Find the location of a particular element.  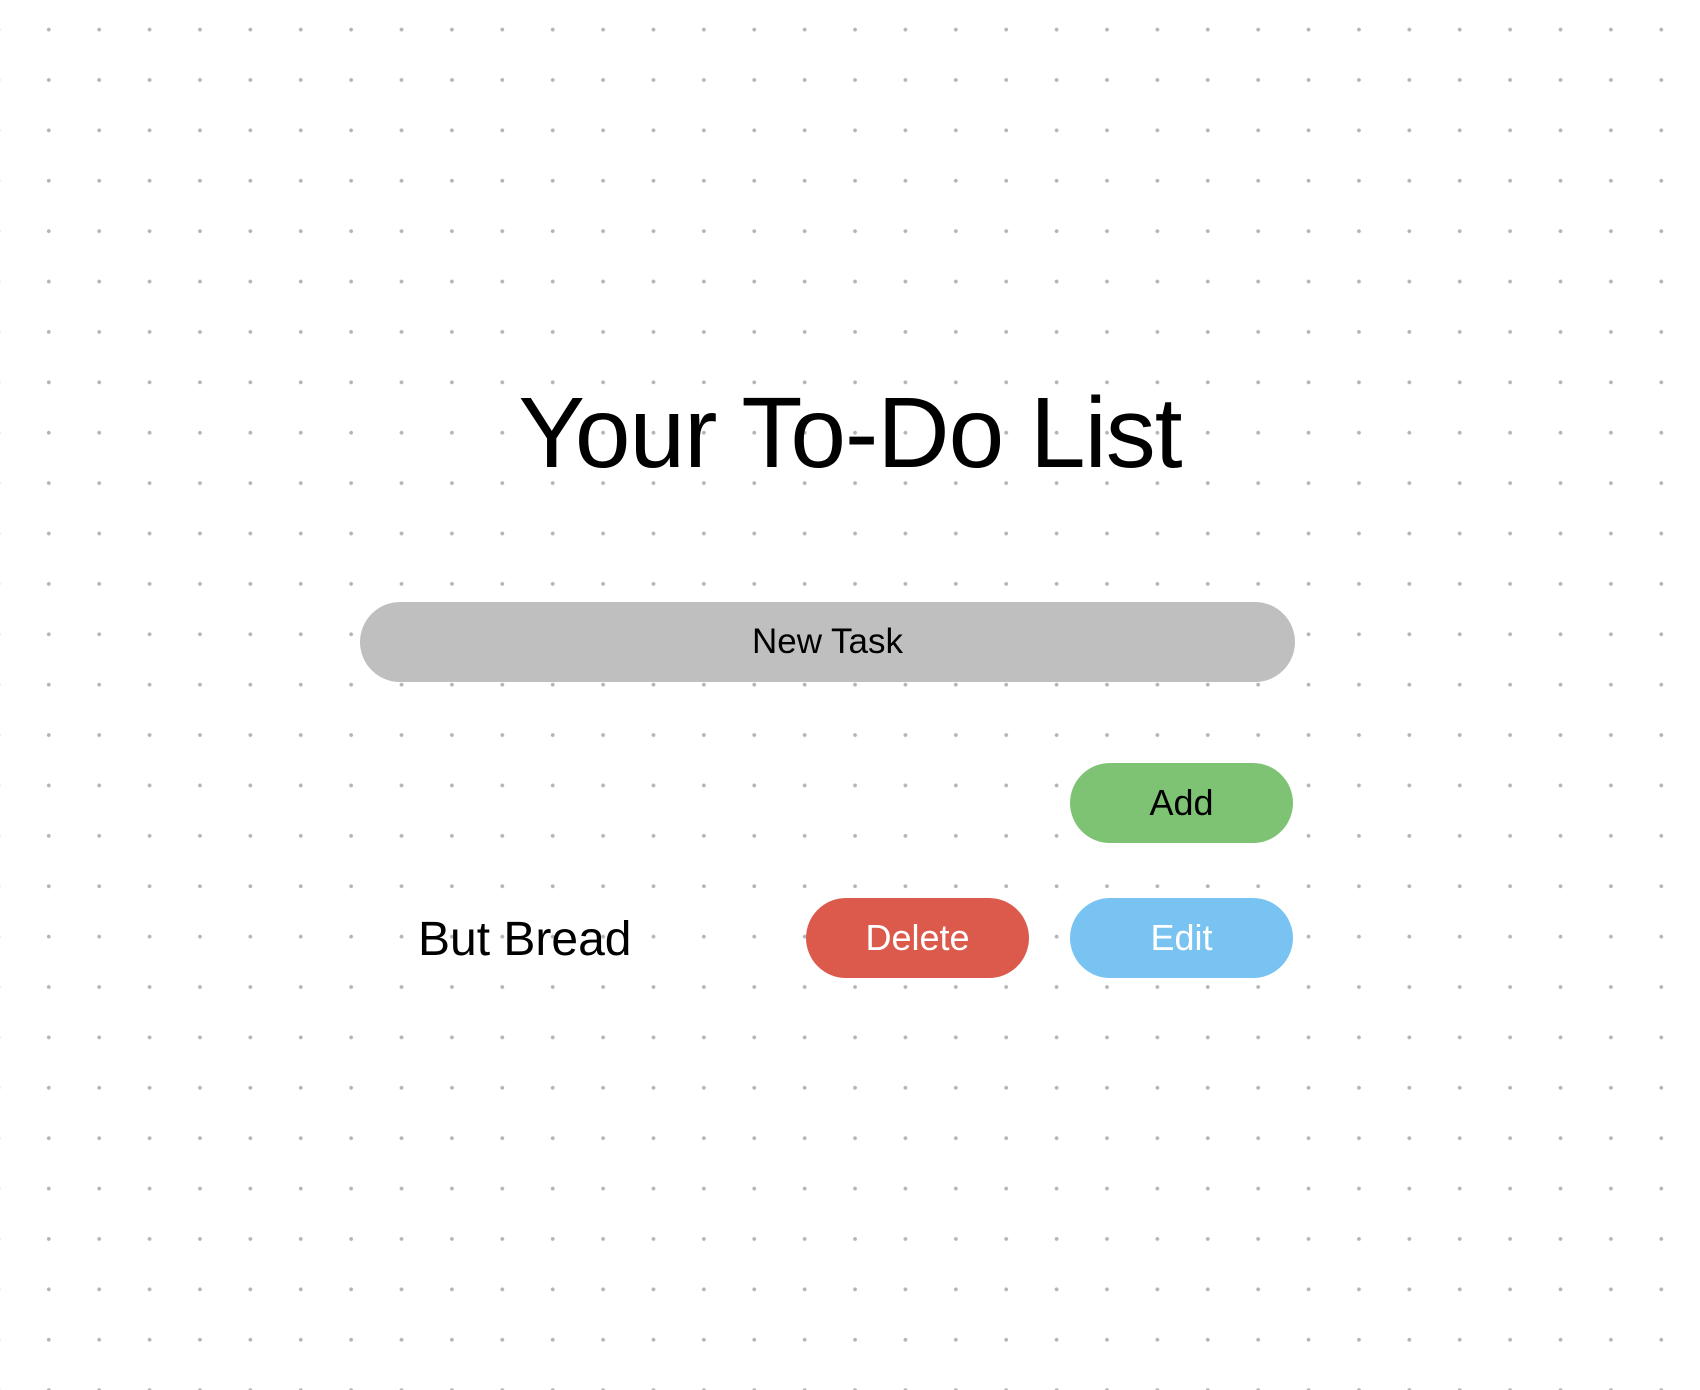

edit-button: Edit is located at coordinates (1181, 938).